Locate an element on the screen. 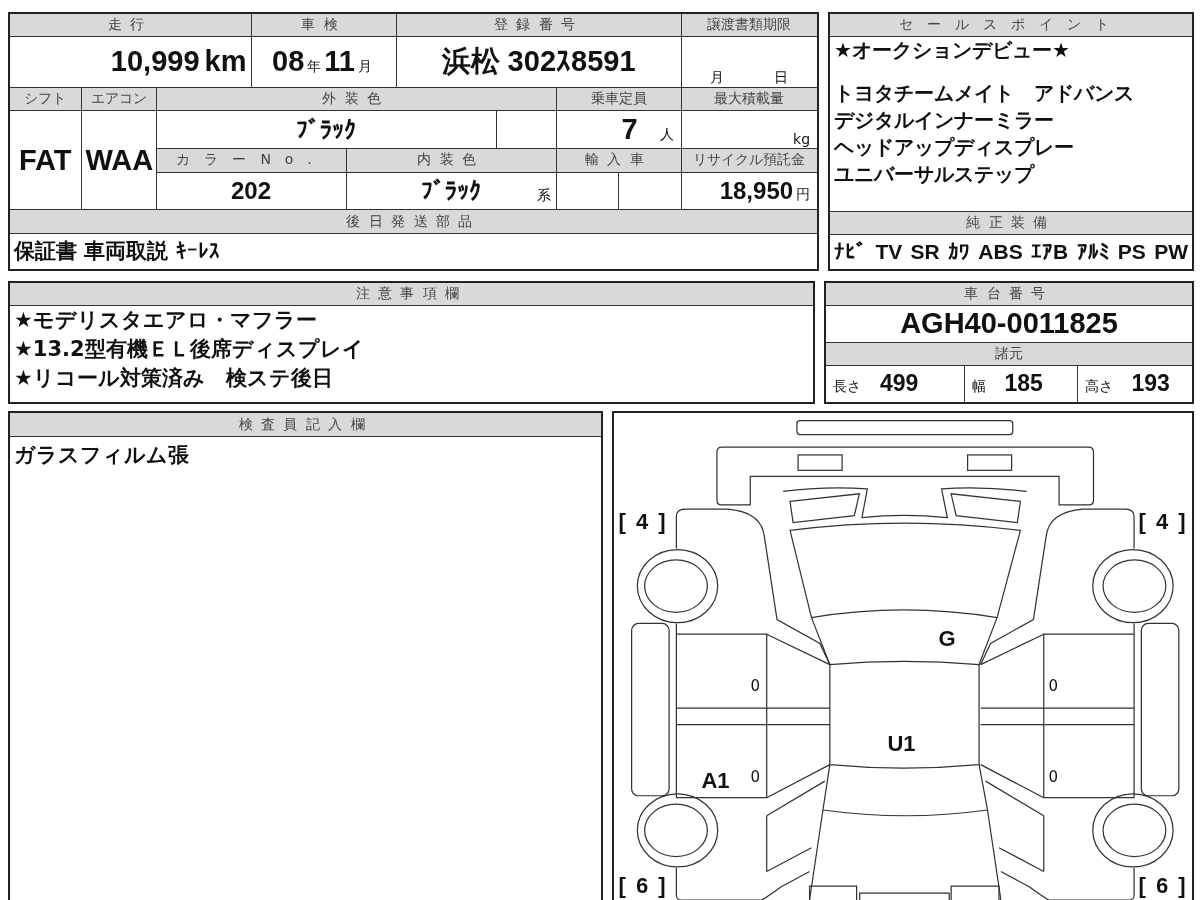  interior-color-suffix: 系 is located at coordinates (543, 196).